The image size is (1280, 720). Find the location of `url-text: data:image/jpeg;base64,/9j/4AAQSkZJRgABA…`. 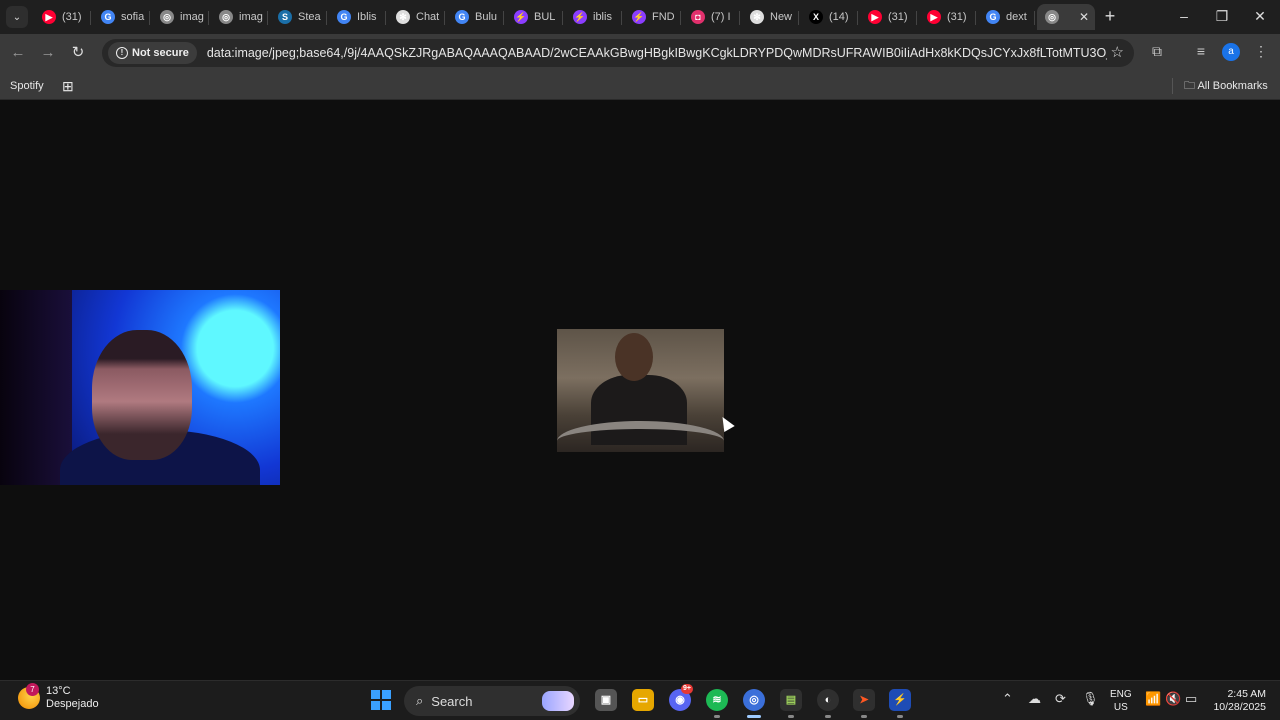

url-text: data:image/jpeg;base64,/9j/4AAQSkZJRgABA… is located at coordinates (657, 53).